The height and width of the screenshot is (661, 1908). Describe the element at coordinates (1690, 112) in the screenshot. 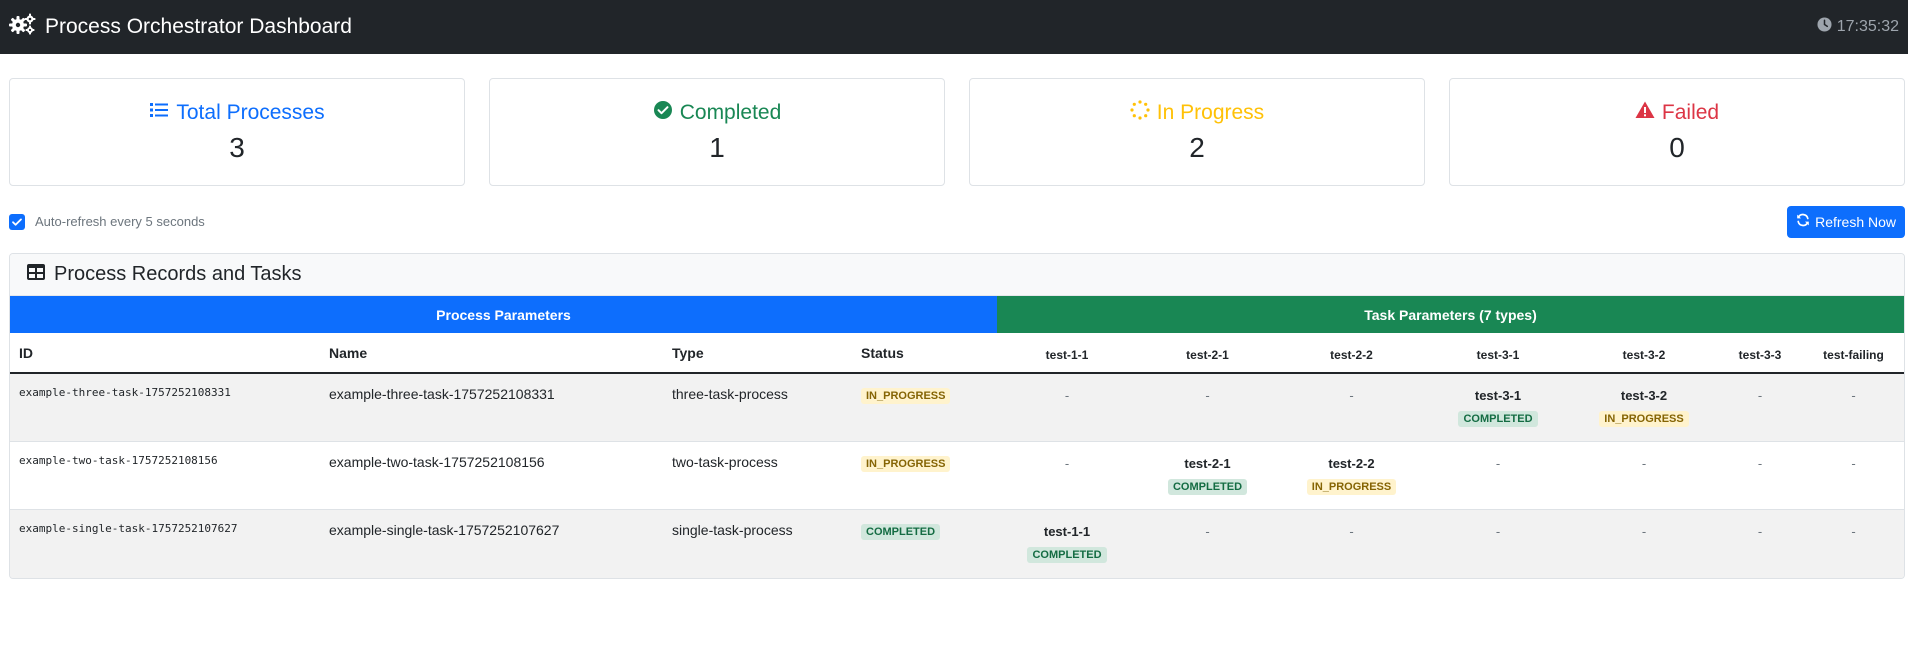

I see `card-label: Failed` at that location.